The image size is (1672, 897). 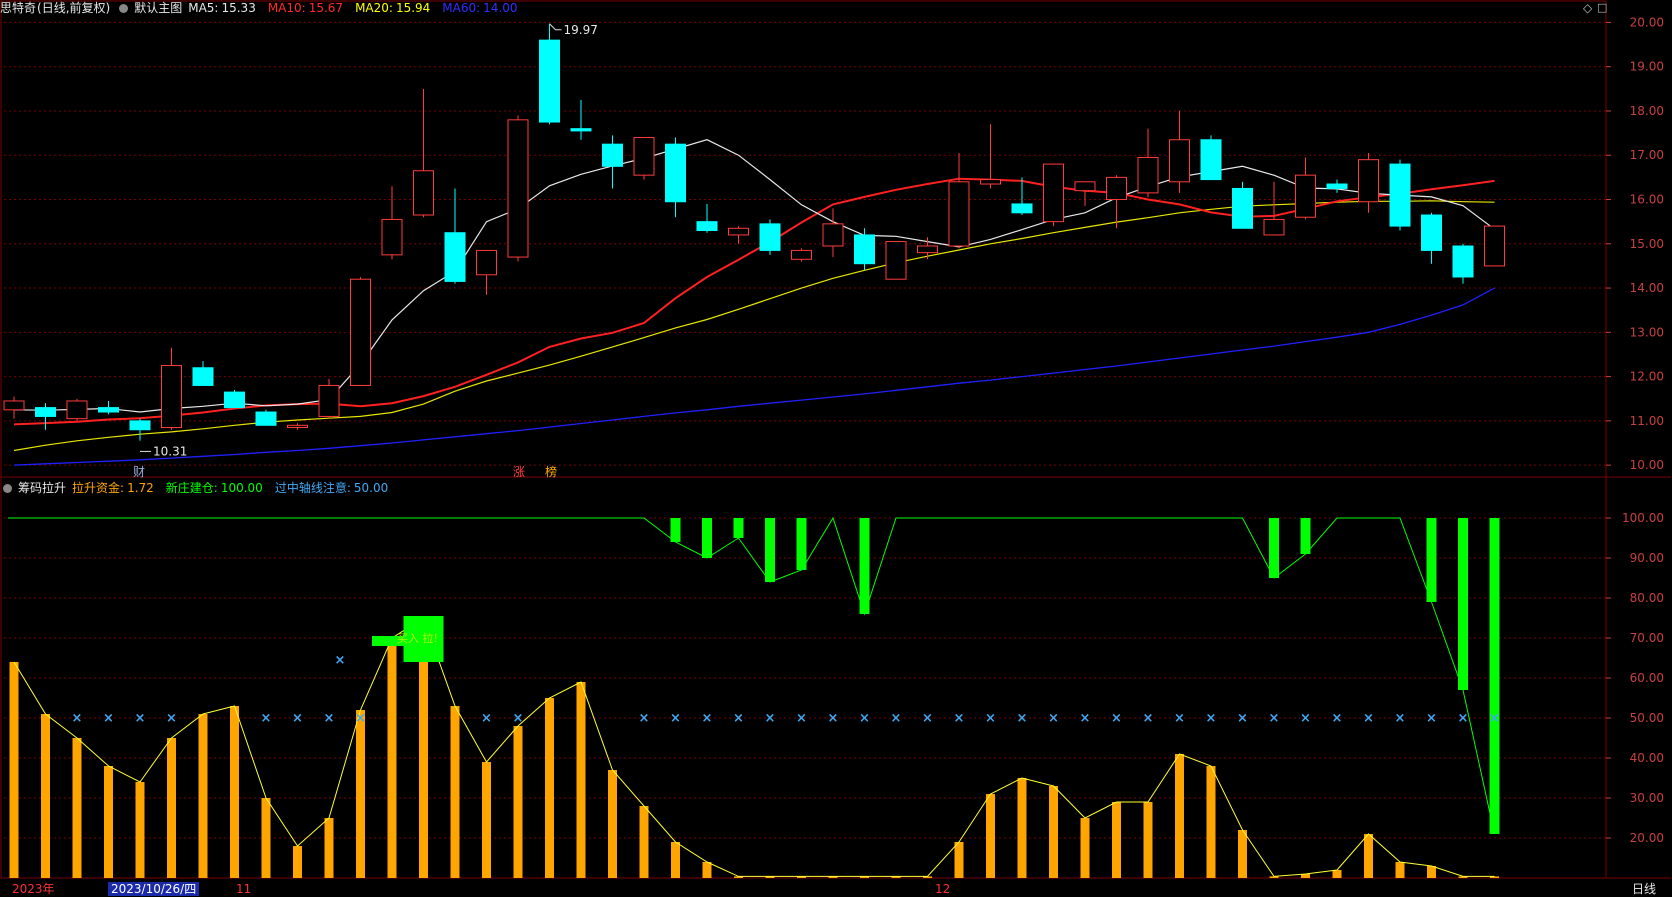 What do you see at coordinates (42, 488) in the screenshot?
I see `indicator-name: 筹码拉升` at bounding box center [42, 488].